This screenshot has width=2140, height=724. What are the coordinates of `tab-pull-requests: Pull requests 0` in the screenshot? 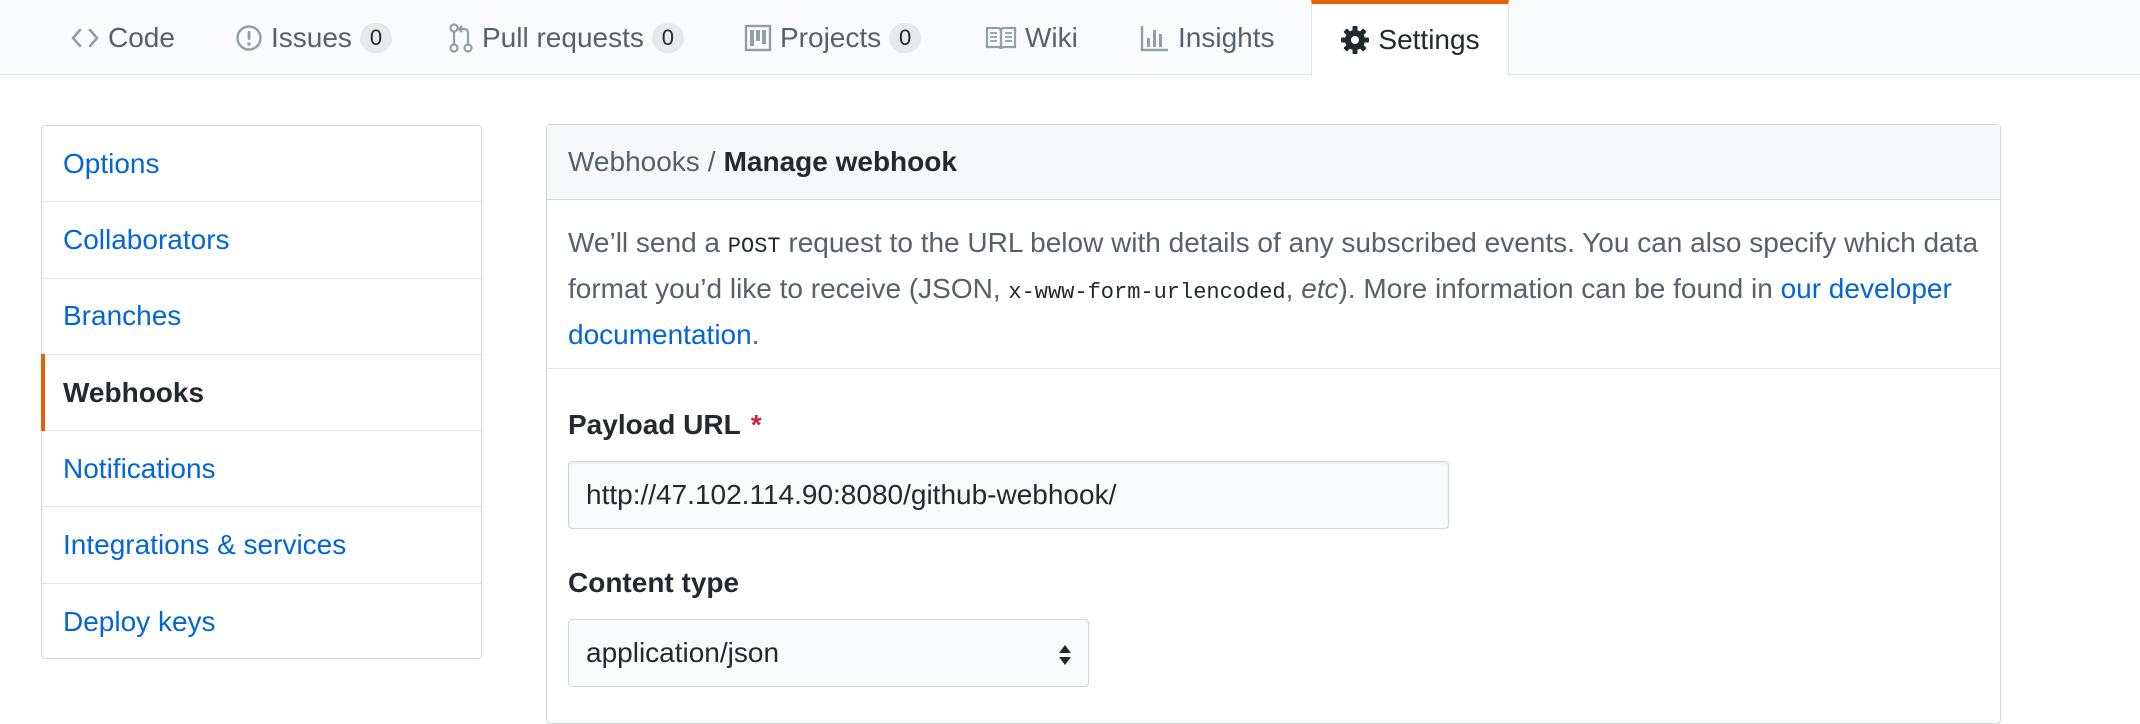 It's located at (566, 37).